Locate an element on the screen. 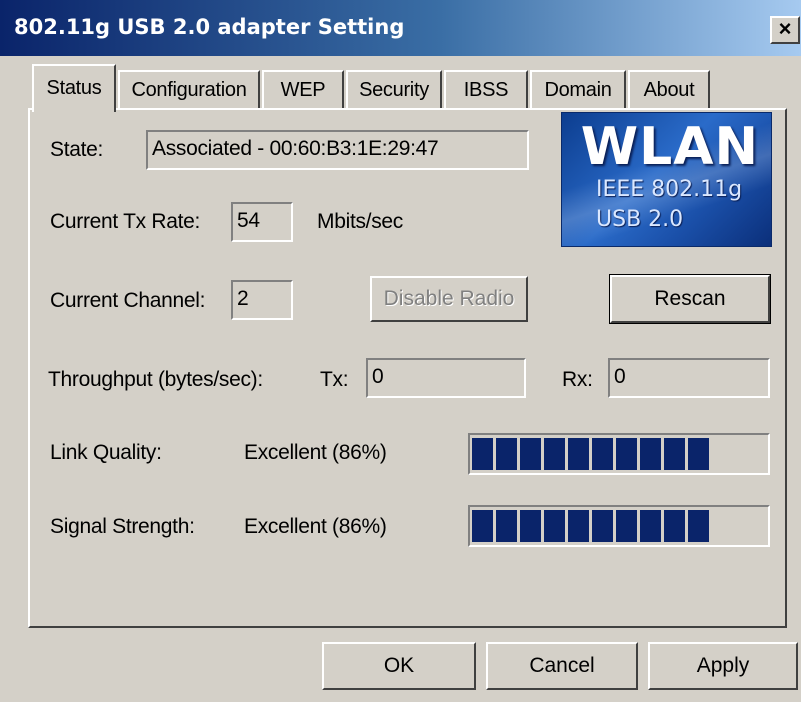 The height and width of the screenshot is (702, 801). tab-status: Status is located at coordinates (74, 88).